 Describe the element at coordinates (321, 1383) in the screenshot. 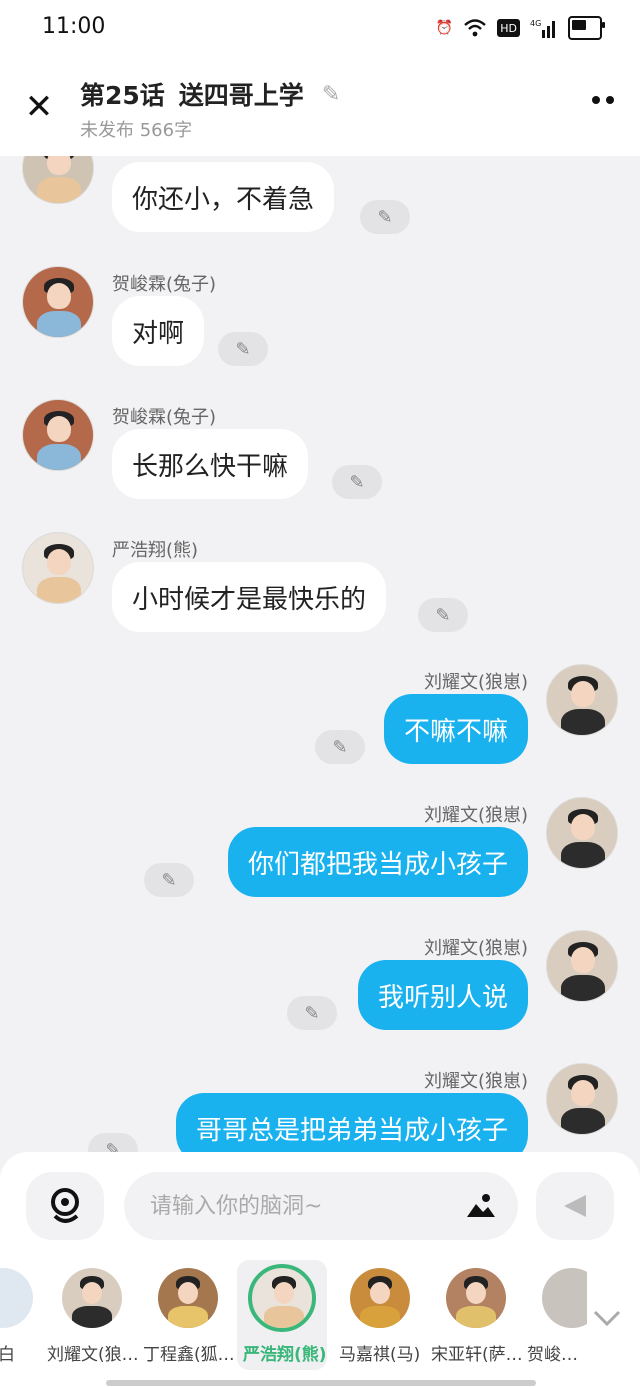

I see `home-indicator` at that location.